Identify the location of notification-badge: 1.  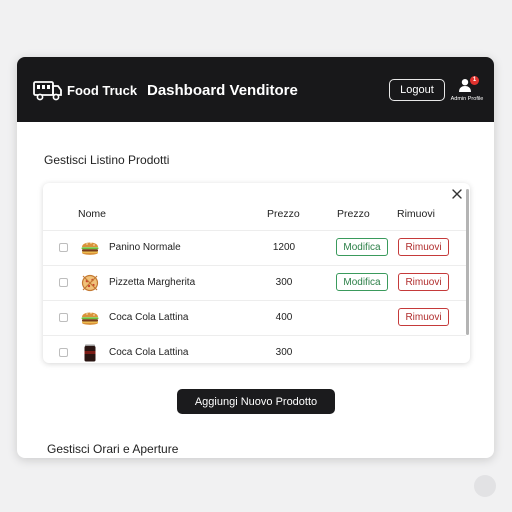
(474, 80).